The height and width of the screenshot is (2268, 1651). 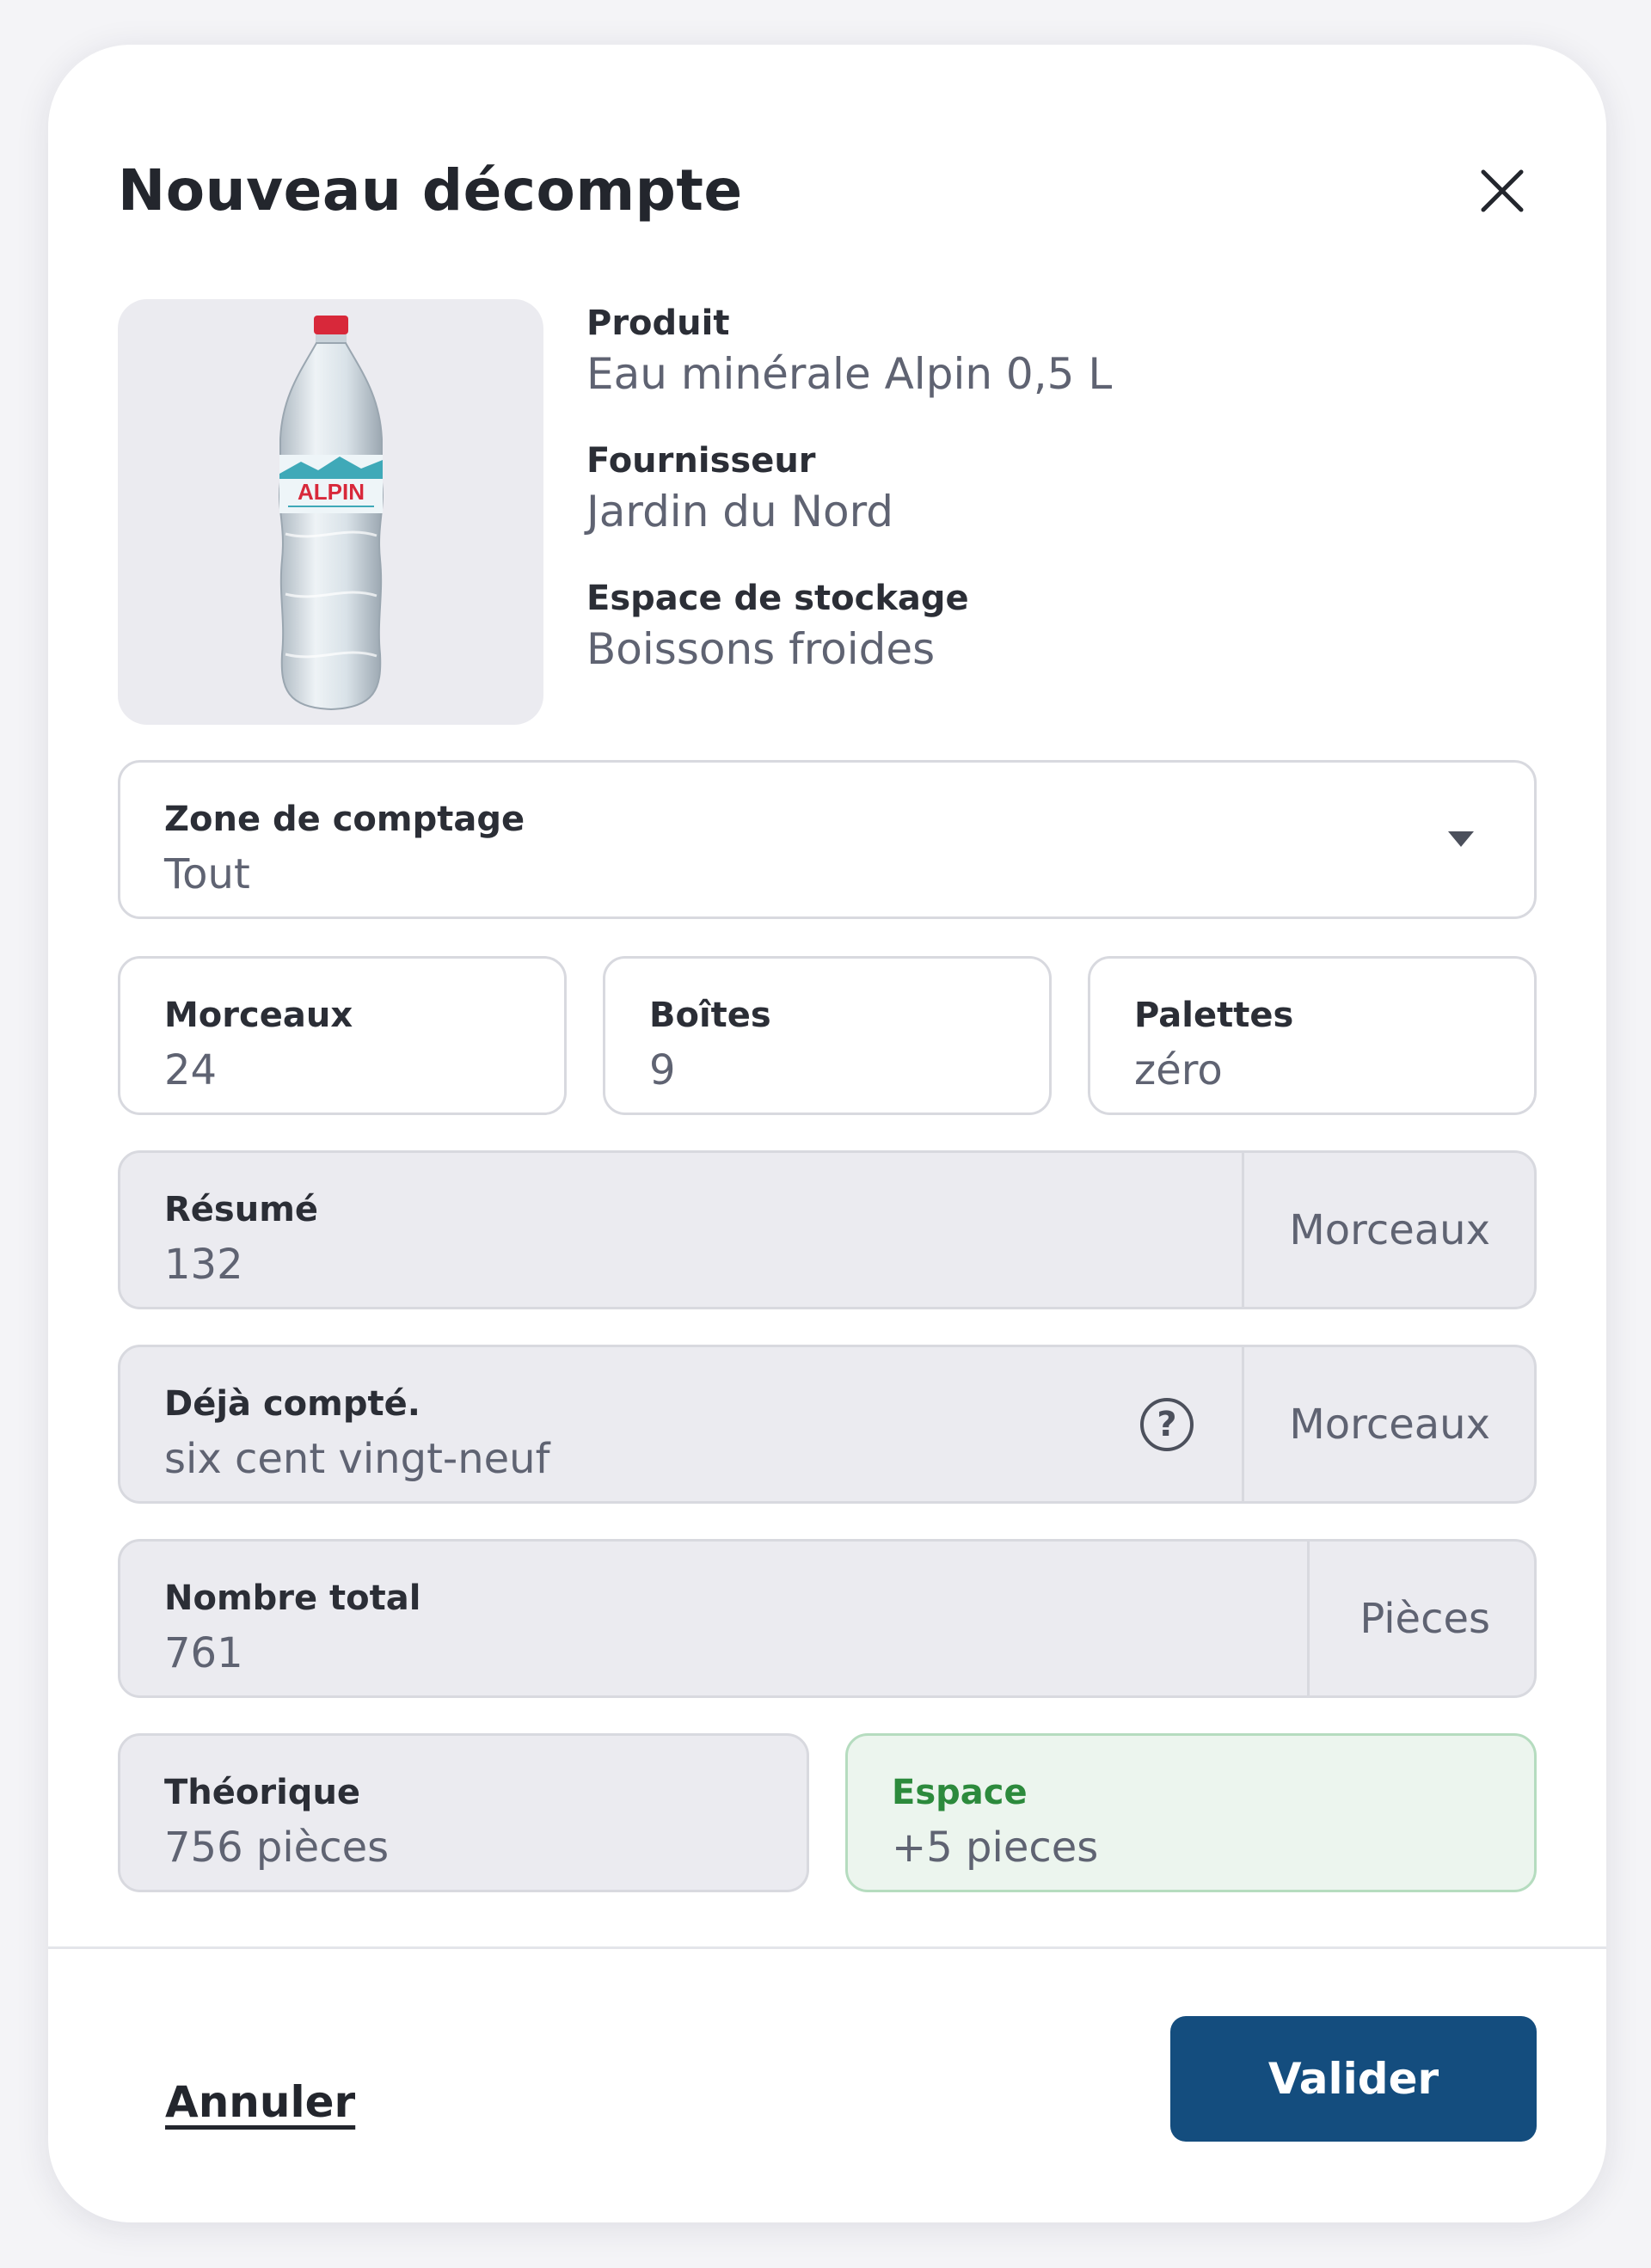 What do you see at coordinates (1191, 1812) in the screenshot?
I see `gap-field: Espace +5 pieces` at bounding box center [1191, 1812].